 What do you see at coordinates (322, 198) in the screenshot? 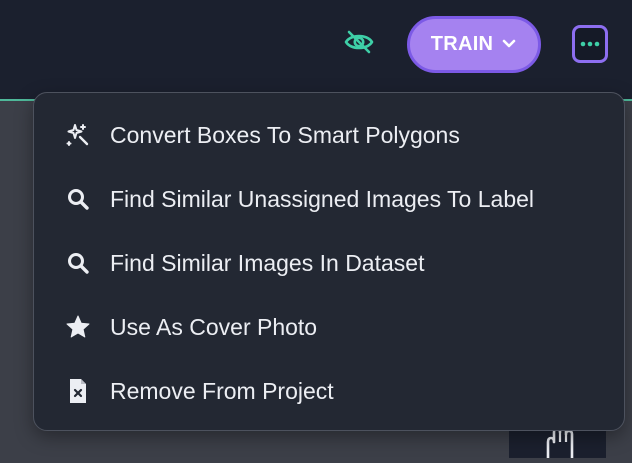
I see `menu-item-label: Find Similar Unassigned Images To Label` at bounding box center [322, 198].